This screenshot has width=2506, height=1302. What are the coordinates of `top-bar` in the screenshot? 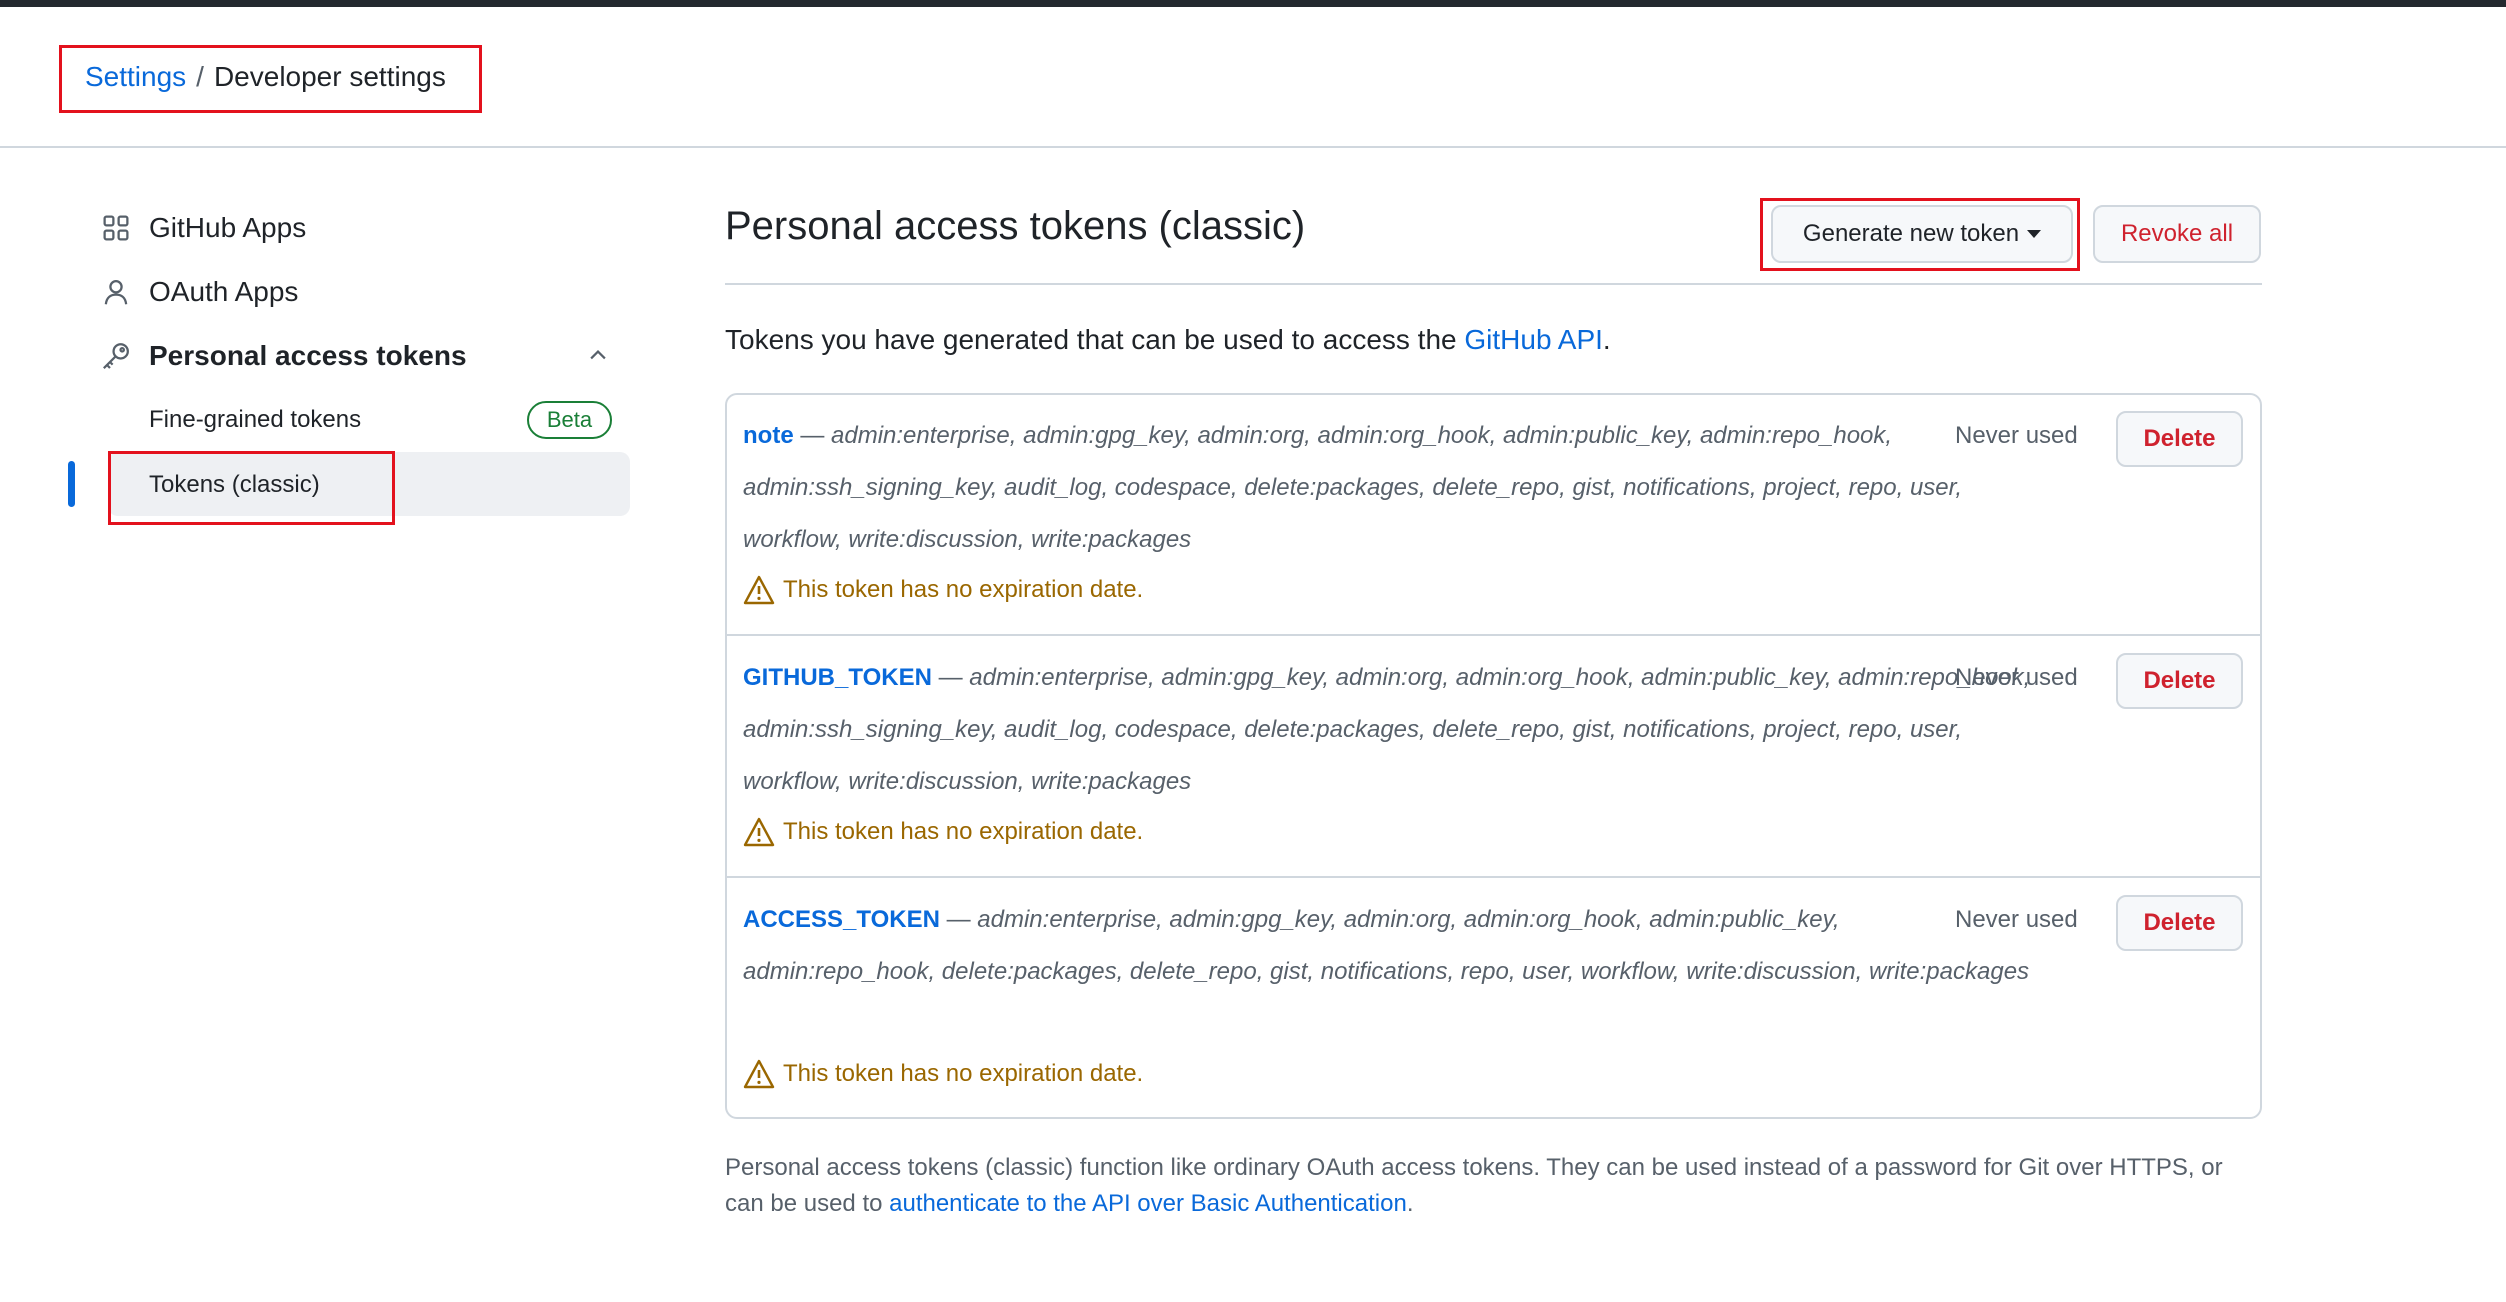 It's located at (1253, 3).